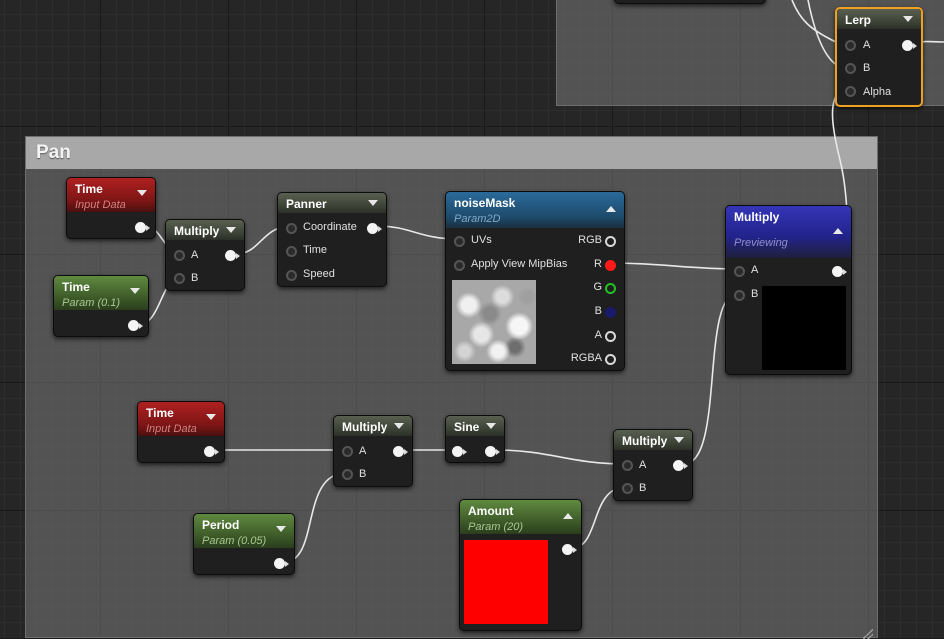 This screenshot has height=639, width=944. I want to click on node-header: Amount Param (20), so click(520, 517).